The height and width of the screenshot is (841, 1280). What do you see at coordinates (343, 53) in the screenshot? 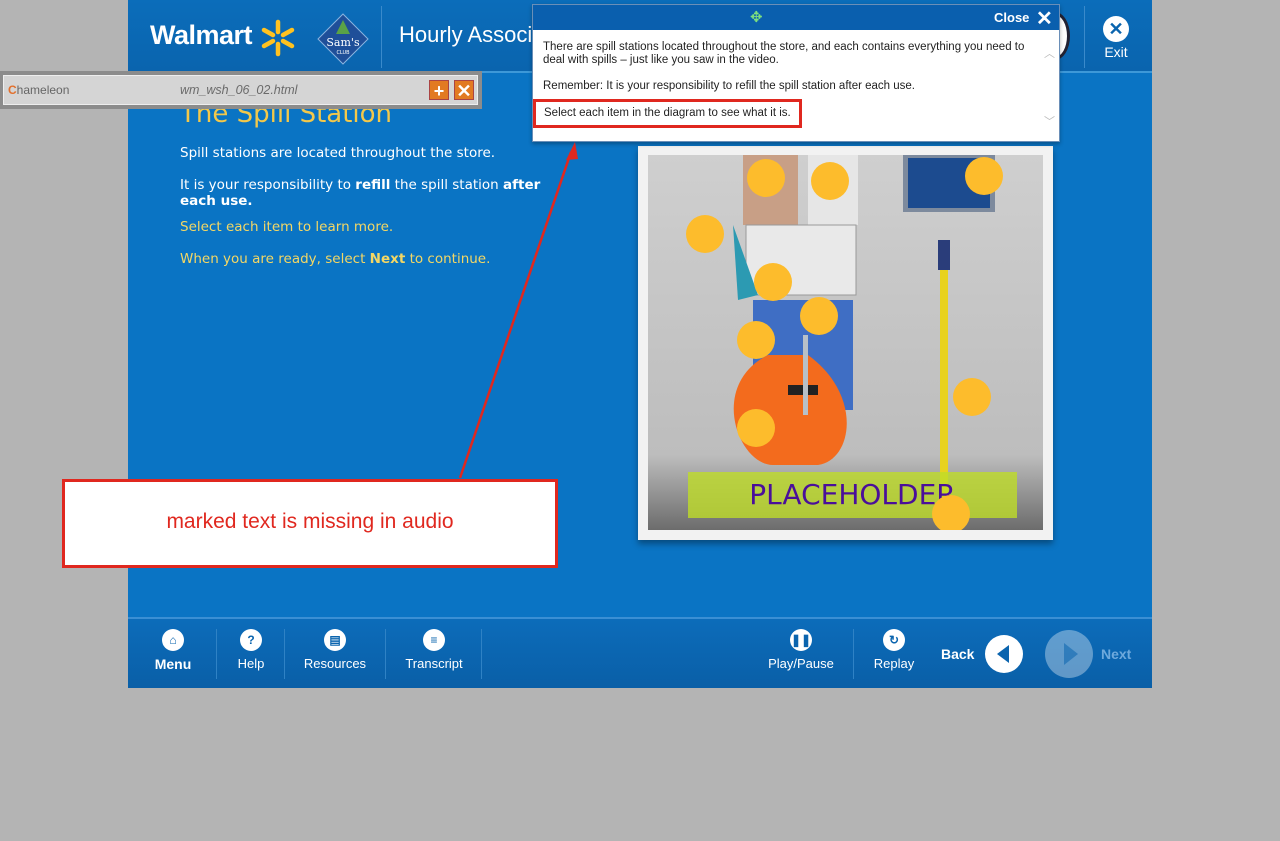
I see `svg-text: CLUB` at bounding box center [343, 53].